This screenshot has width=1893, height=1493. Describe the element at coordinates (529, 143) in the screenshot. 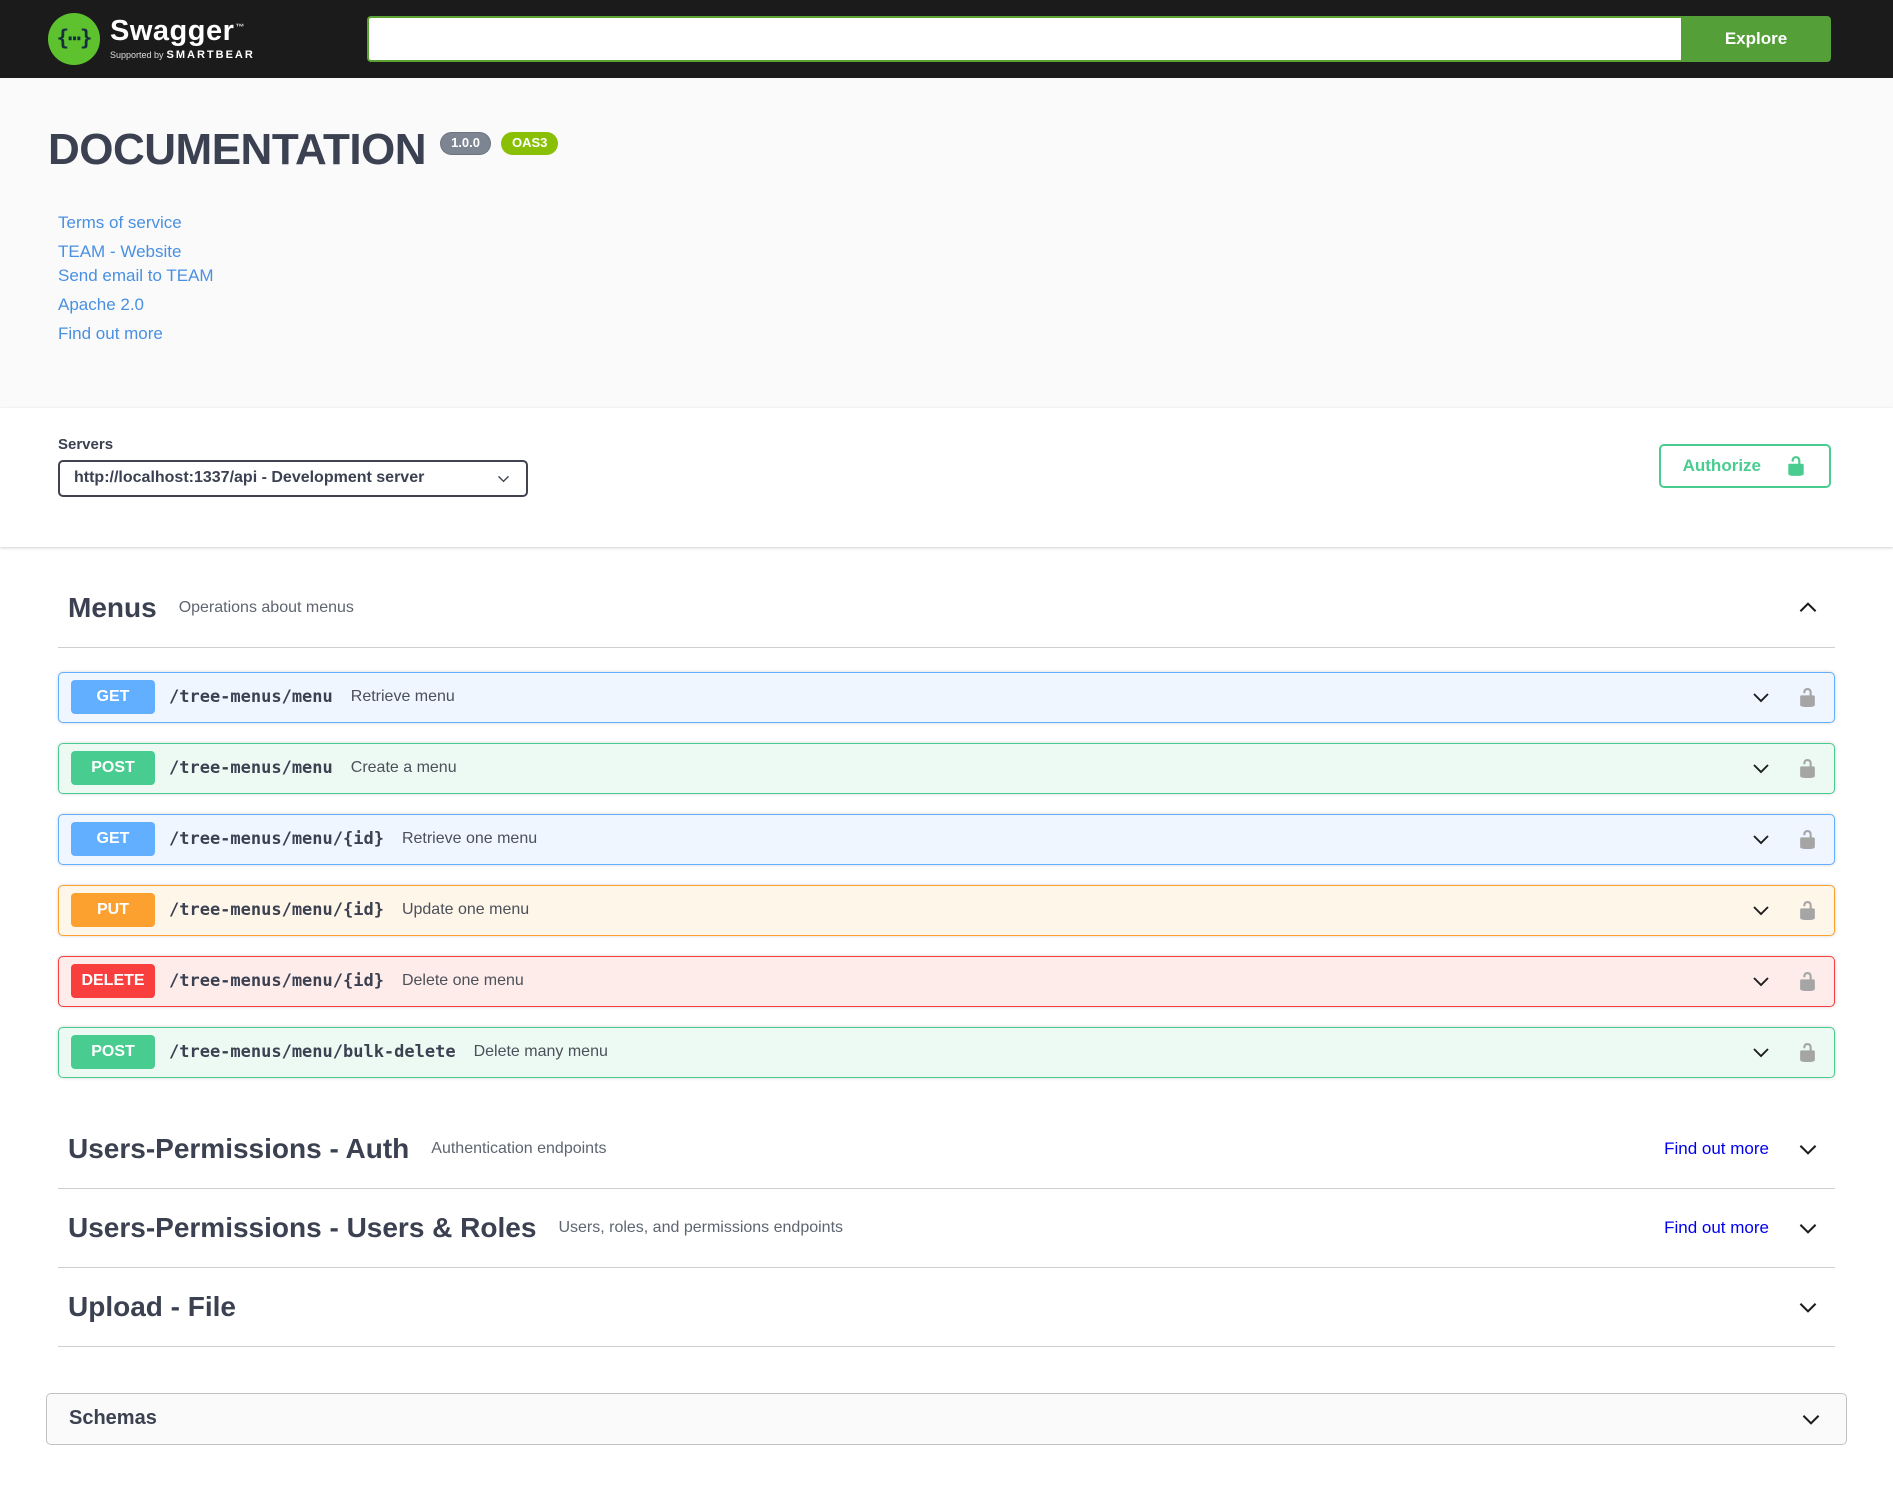

I see `oas3-badge: OAS3` at that location.